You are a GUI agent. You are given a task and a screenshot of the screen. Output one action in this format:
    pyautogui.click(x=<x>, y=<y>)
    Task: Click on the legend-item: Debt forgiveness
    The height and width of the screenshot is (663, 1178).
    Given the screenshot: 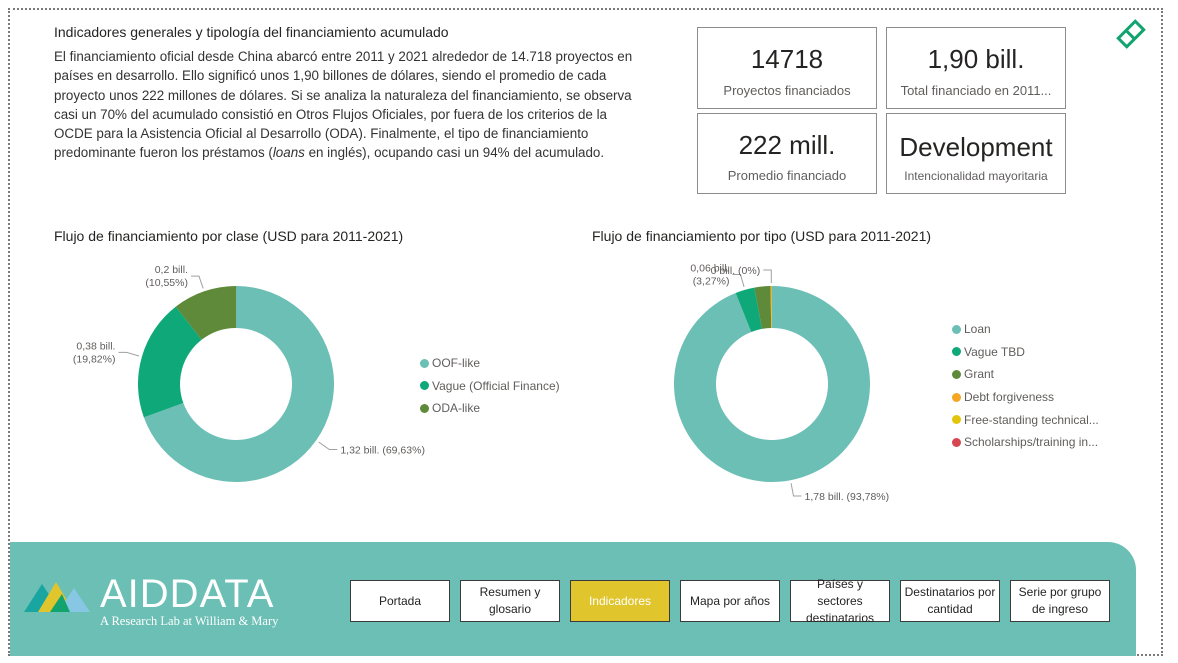 What is the action you would take?
    pyautogui.click(x=1025, y=397)
    